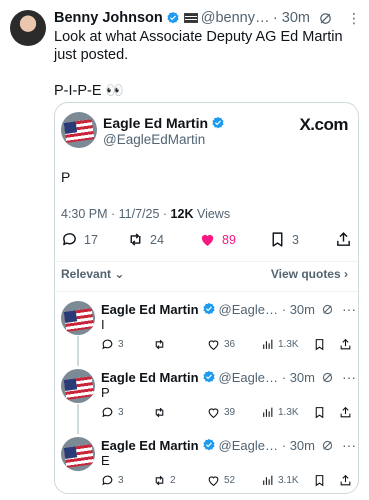  I want to click on source-logo: X.com, so click(323, 124).